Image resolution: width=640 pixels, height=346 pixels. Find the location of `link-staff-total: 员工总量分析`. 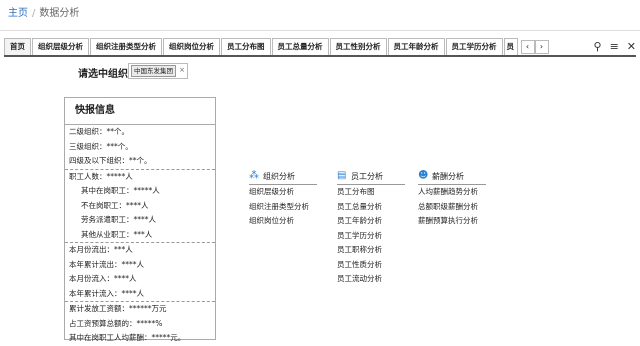

link-staff-total: 员工总量分析 is located at coordinates (371, 207).